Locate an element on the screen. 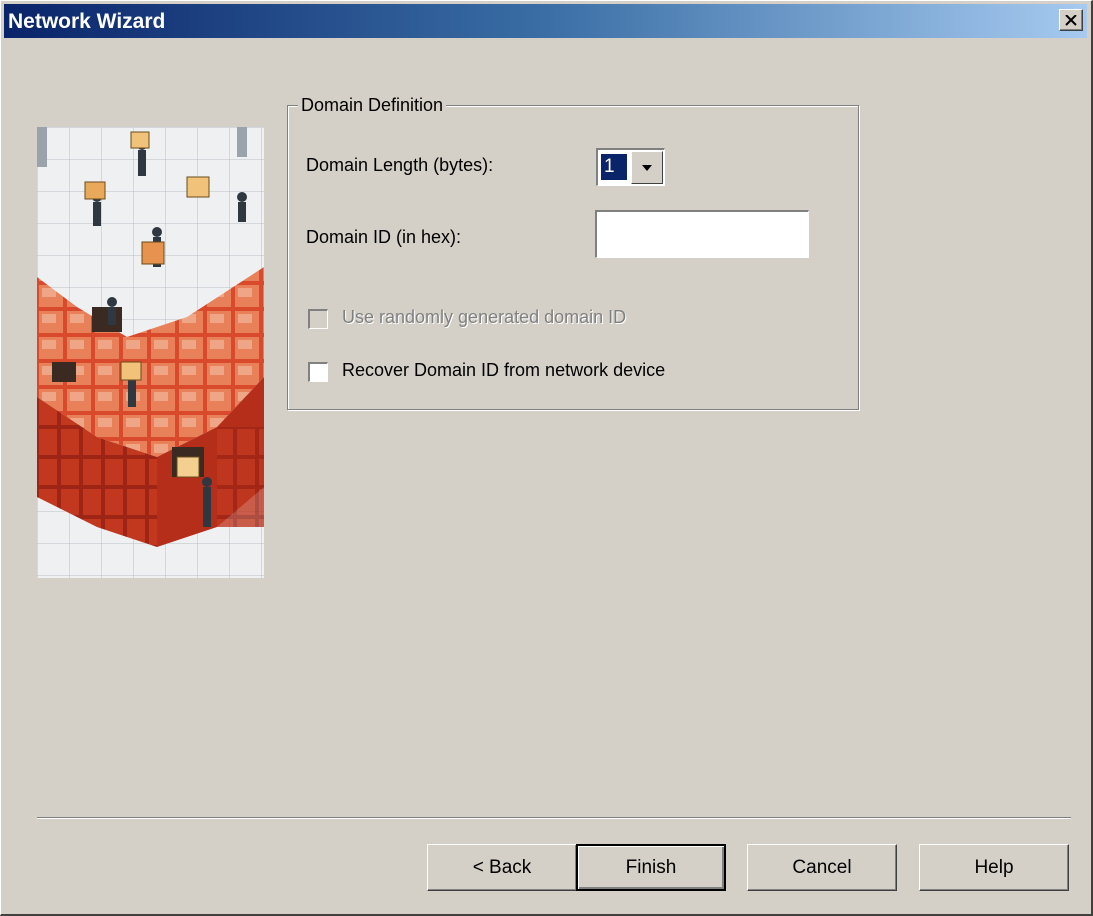  domain-length-select: 1 is located at coordinates (630, 167).